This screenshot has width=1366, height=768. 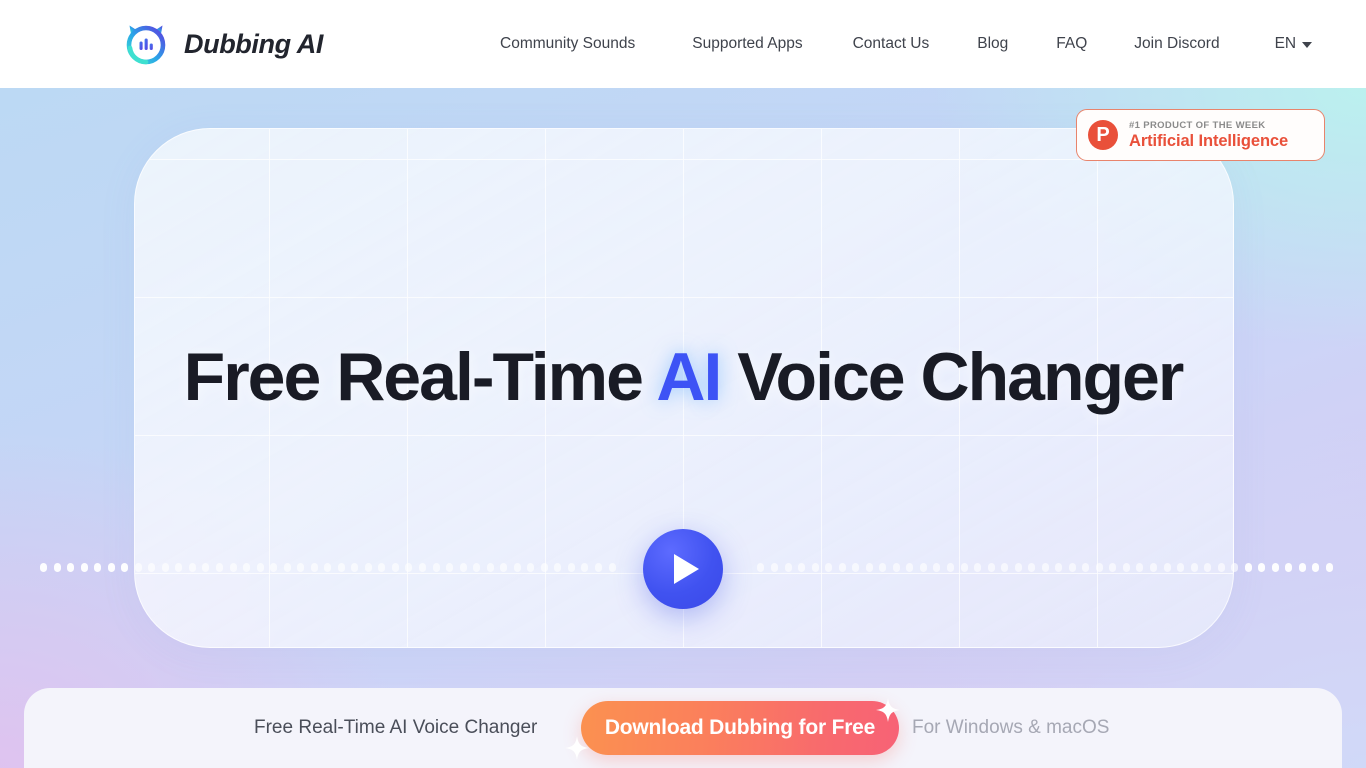 What do you see at coordinates (146, 44) in the screenshot?
I see `dubbing-cat-logo-icon` at bounding box center [146, 44].